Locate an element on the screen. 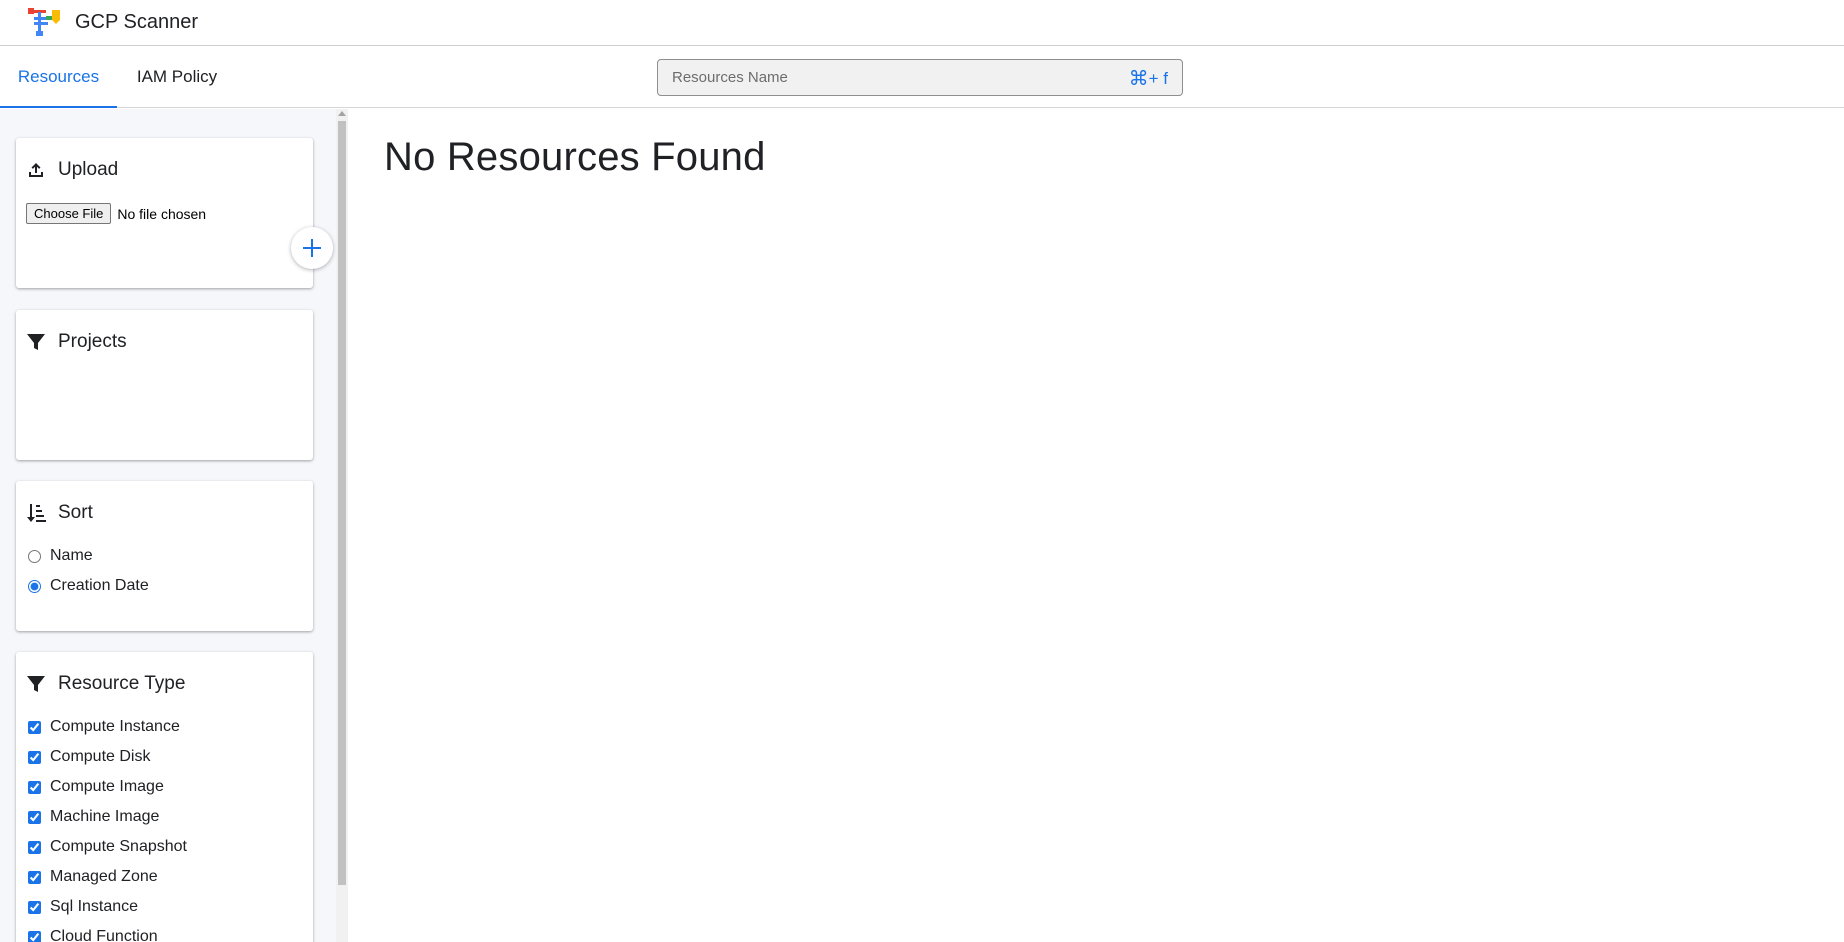  projects-header: Projects is located at coordinates (76, 342).